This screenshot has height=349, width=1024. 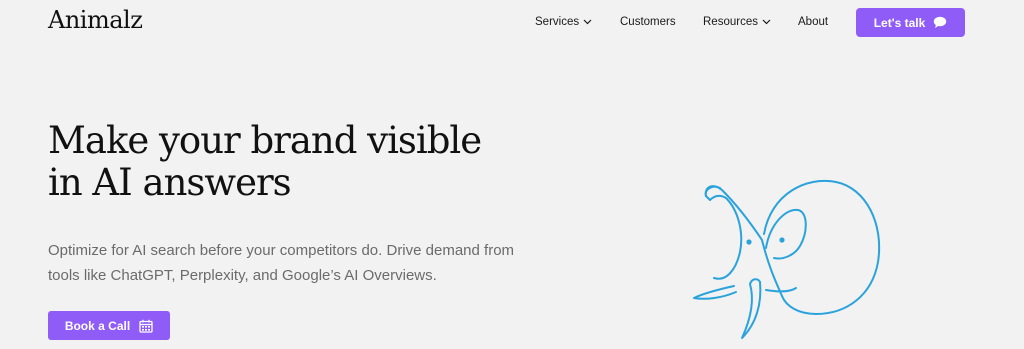 I want to click on nav-customers: Customers, so click(x=648, y=22).